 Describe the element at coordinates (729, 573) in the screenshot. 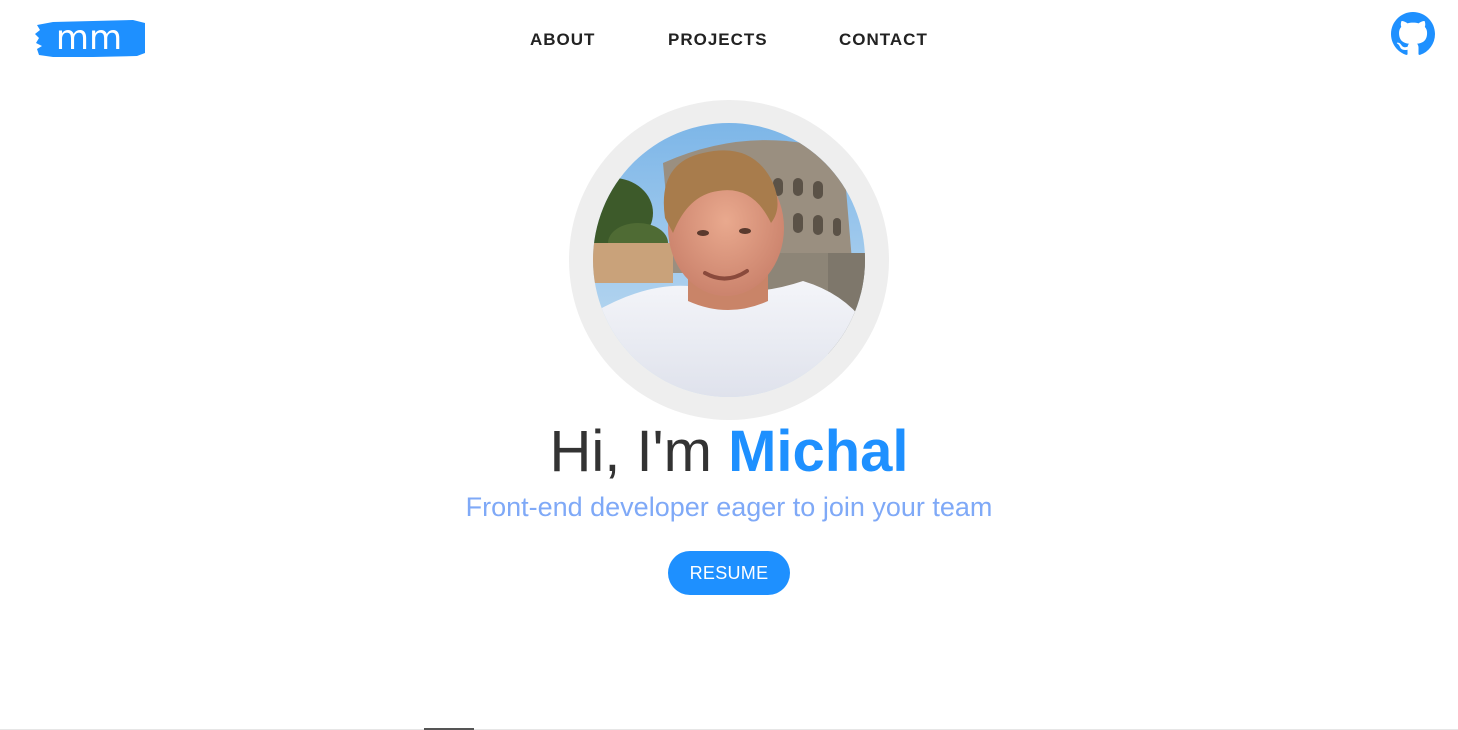

I see `resume-button: RESUME` at that location.